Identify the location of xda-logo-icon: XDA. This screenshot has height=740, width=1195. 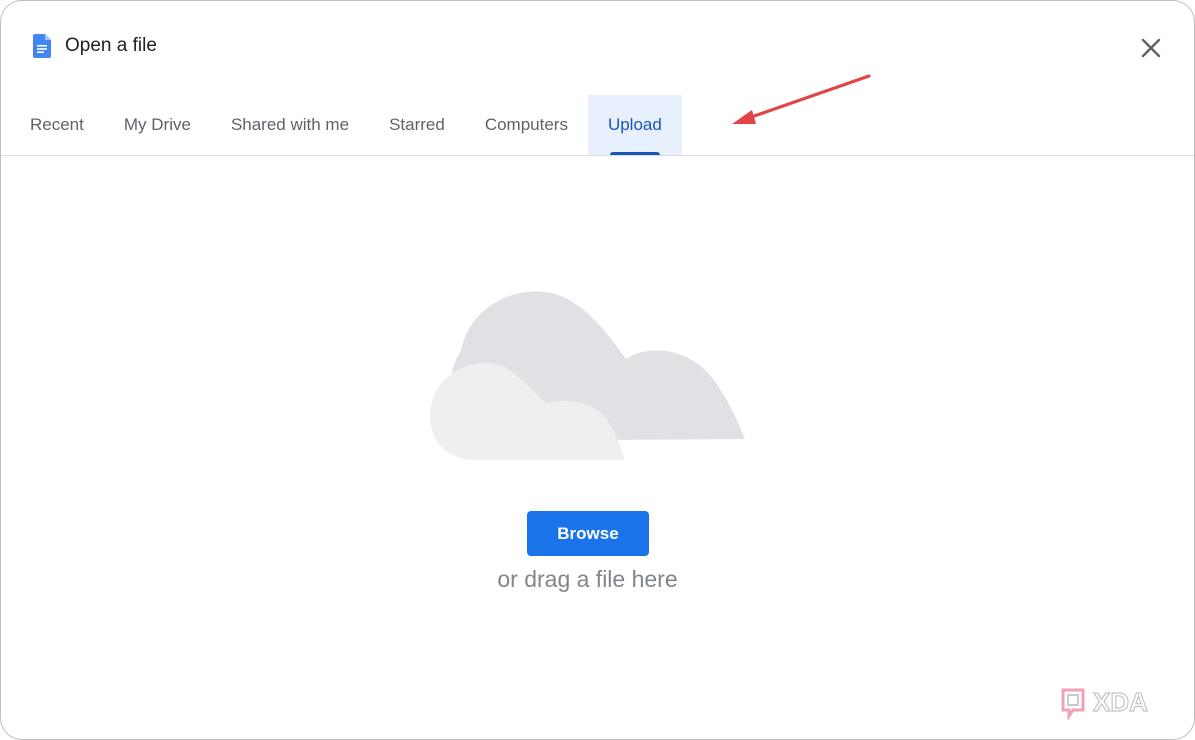
(1105, 703).